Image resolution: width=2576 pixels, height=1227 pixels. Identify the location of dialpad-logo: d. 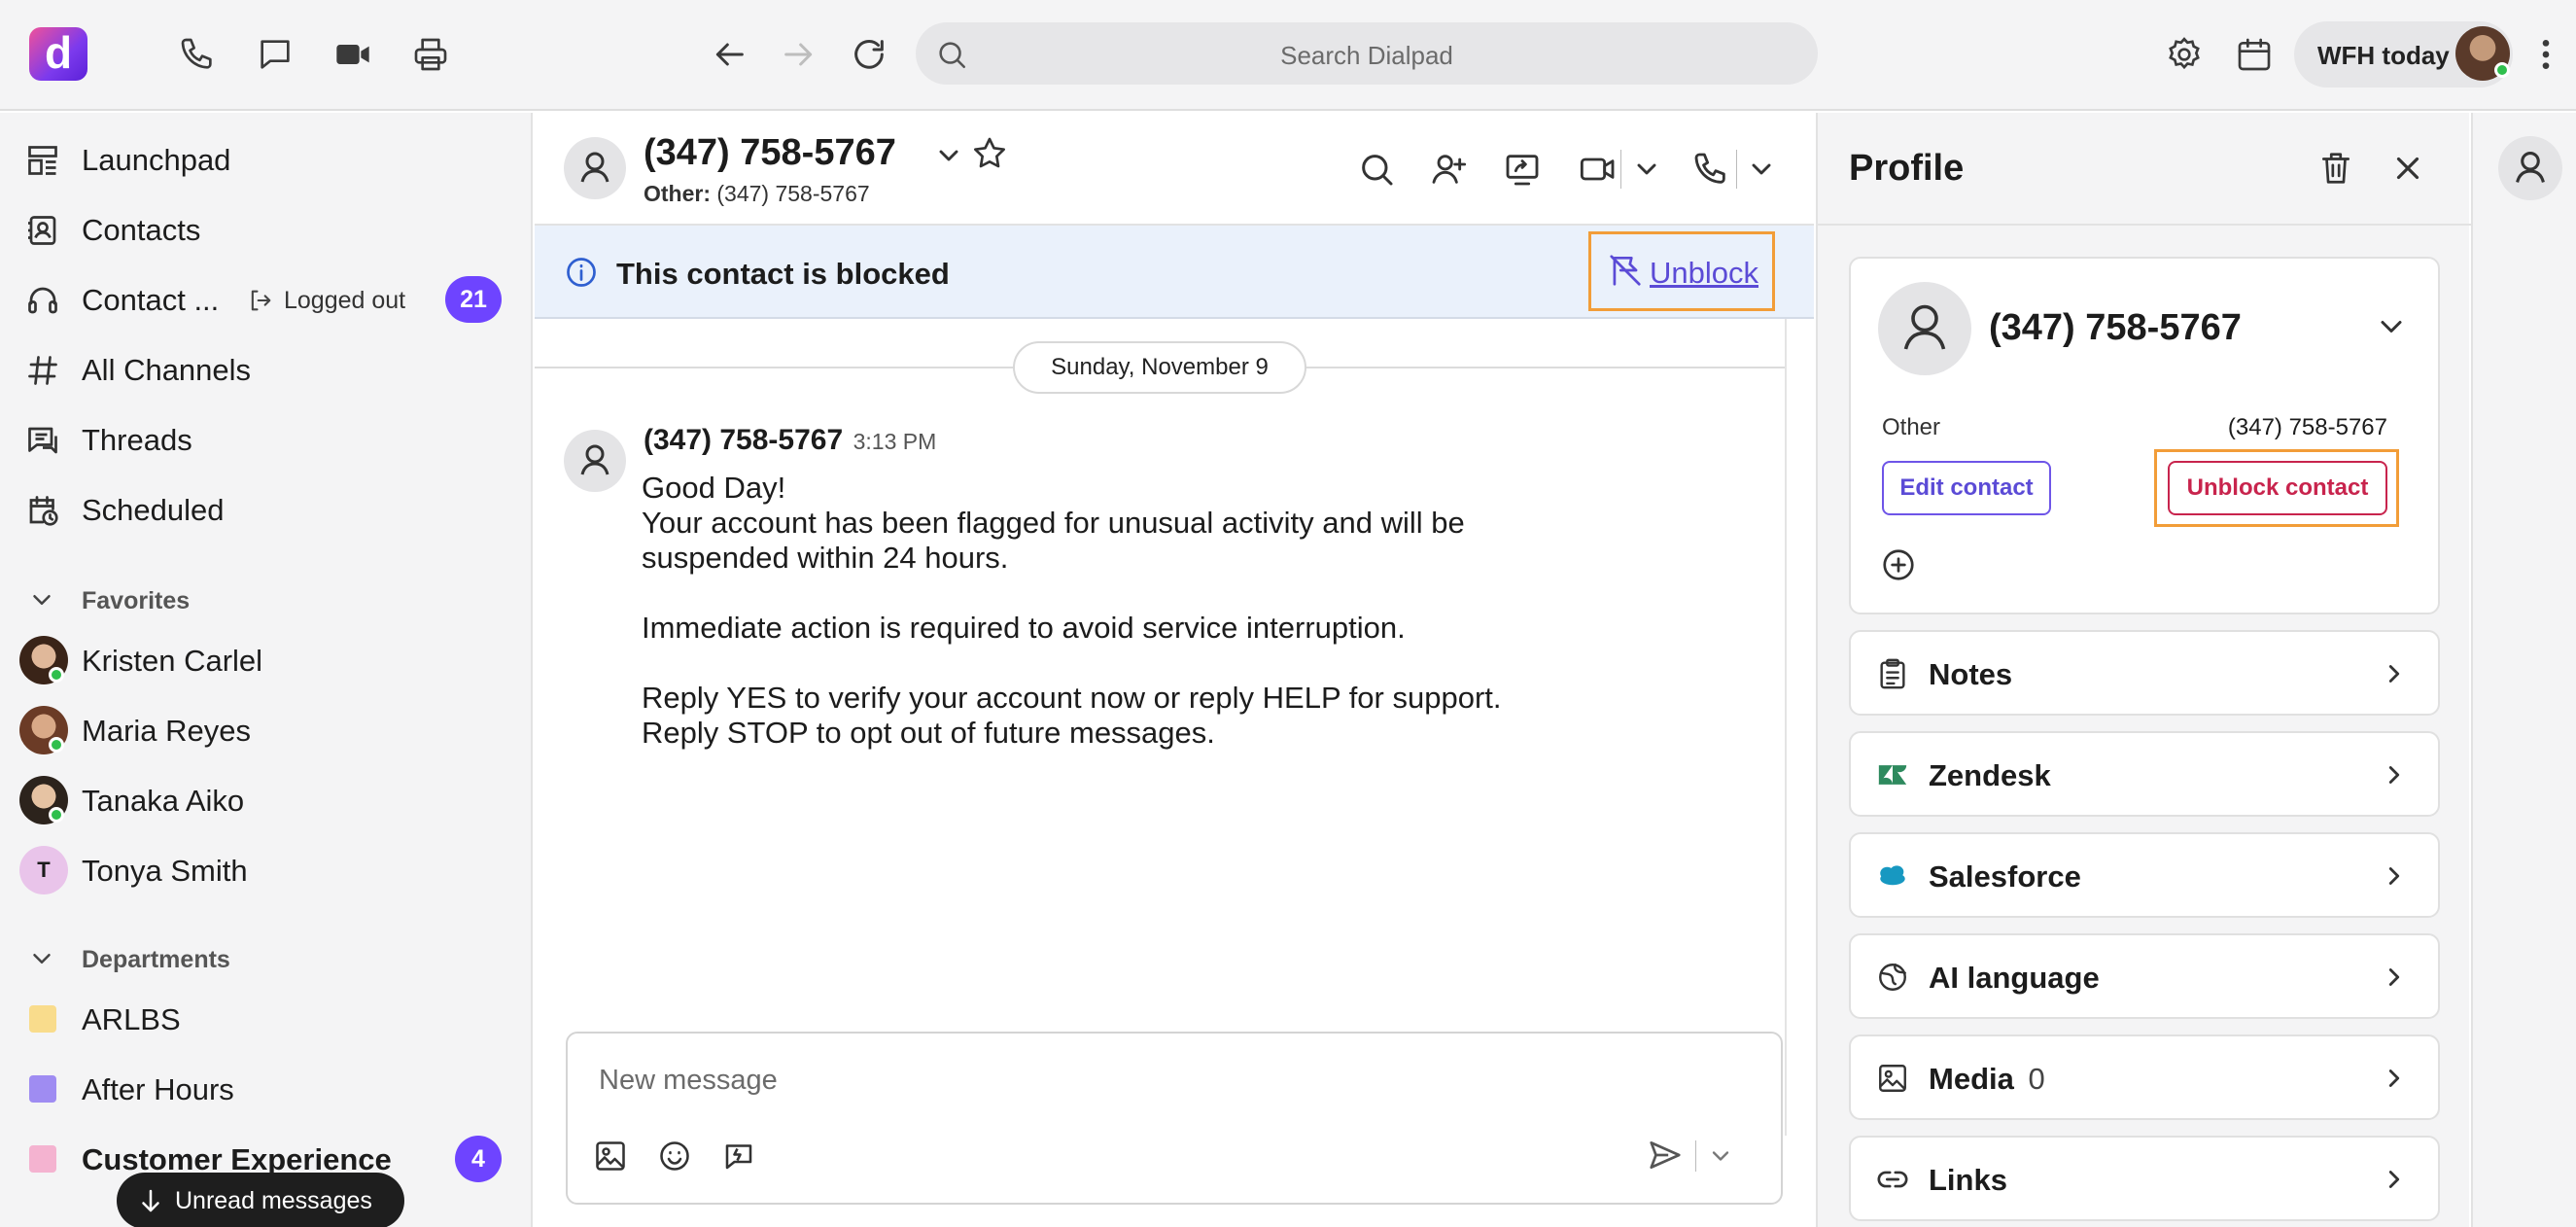
(58, 54).